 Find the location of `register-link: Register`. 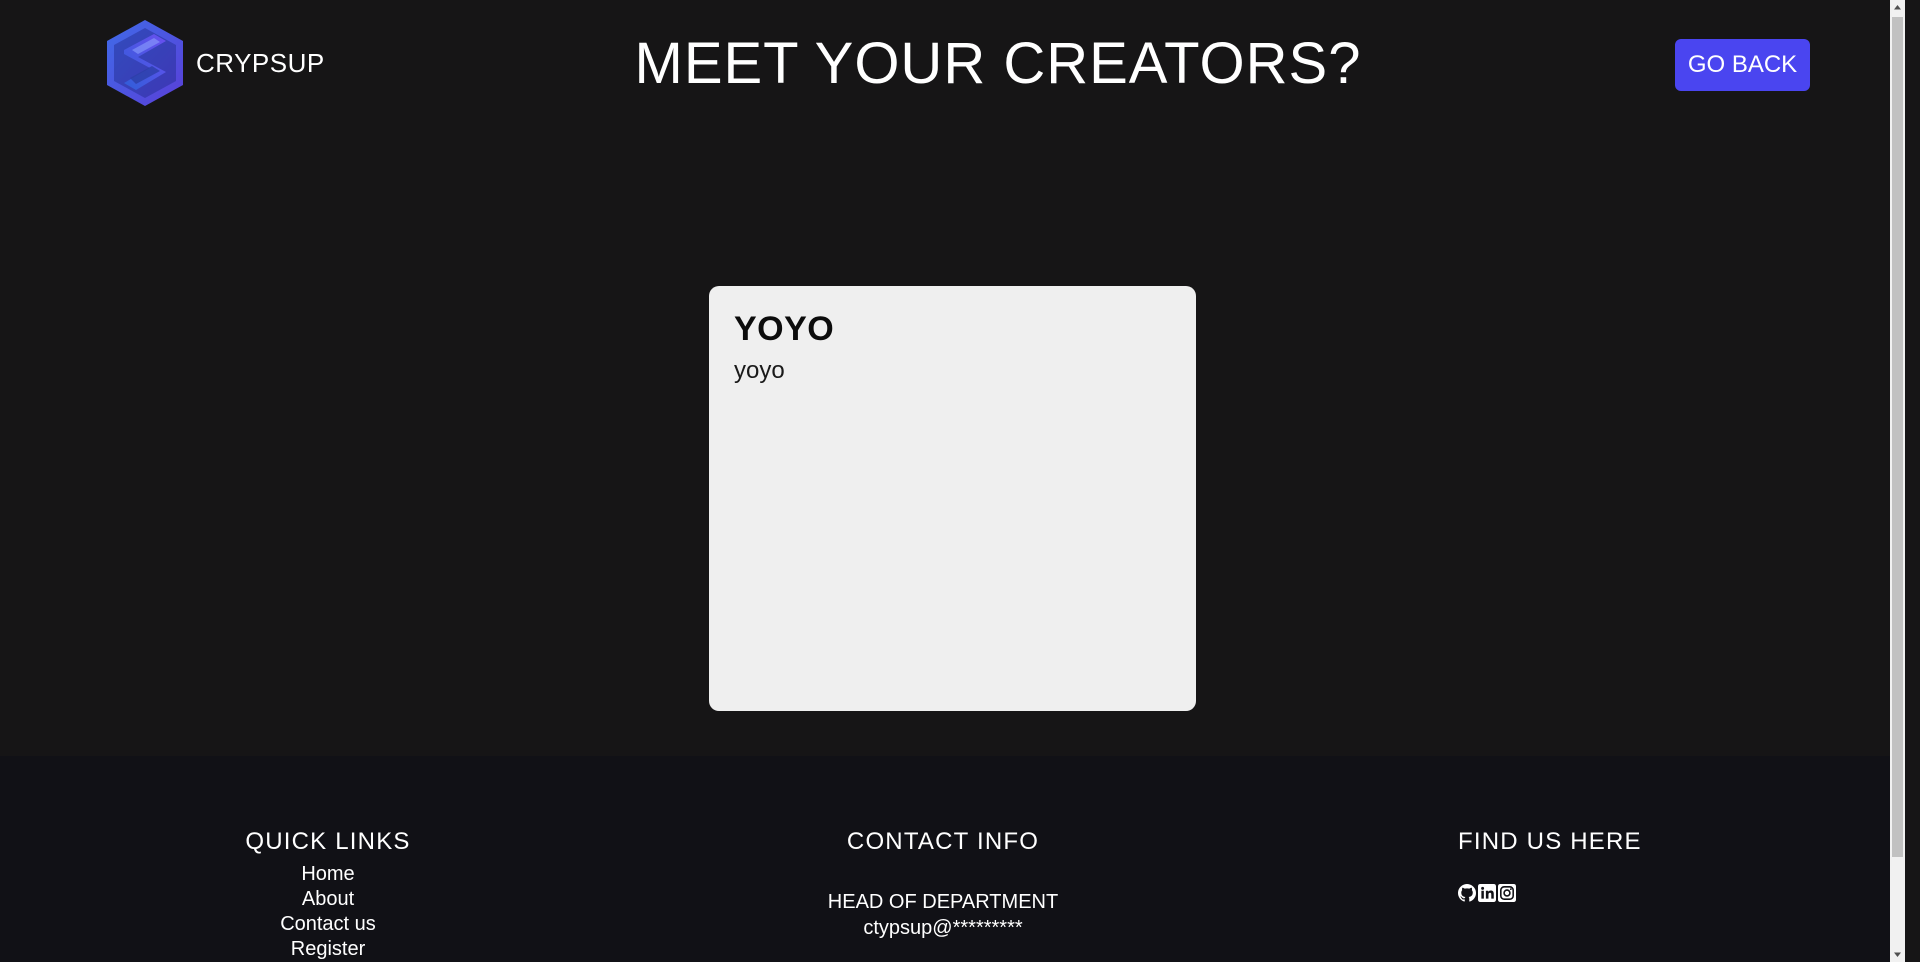

register-link: Register is located at coordinates (328, 949).